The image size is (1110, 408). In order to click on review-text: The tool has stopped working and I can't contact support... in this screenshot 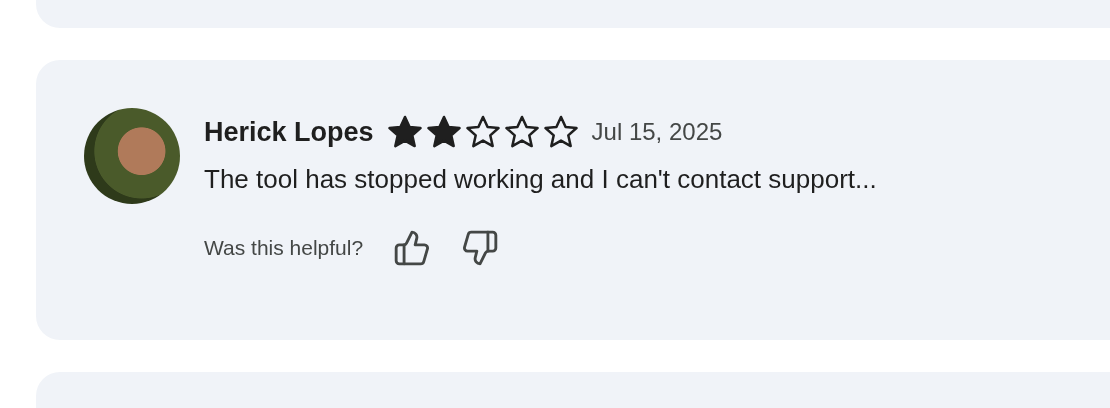, I will do `click(540, 179)`.